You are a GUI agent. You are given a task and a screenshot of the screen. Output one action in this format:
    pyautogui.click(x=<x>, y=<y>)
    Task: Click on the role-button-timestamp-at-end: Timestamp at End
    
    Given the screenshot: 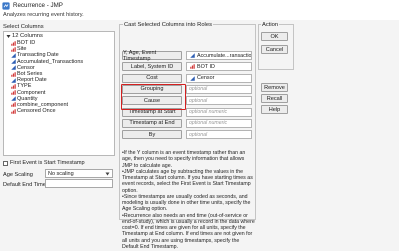 What is the action you would take?
    pyautogui.click(x=152, y=123)
    